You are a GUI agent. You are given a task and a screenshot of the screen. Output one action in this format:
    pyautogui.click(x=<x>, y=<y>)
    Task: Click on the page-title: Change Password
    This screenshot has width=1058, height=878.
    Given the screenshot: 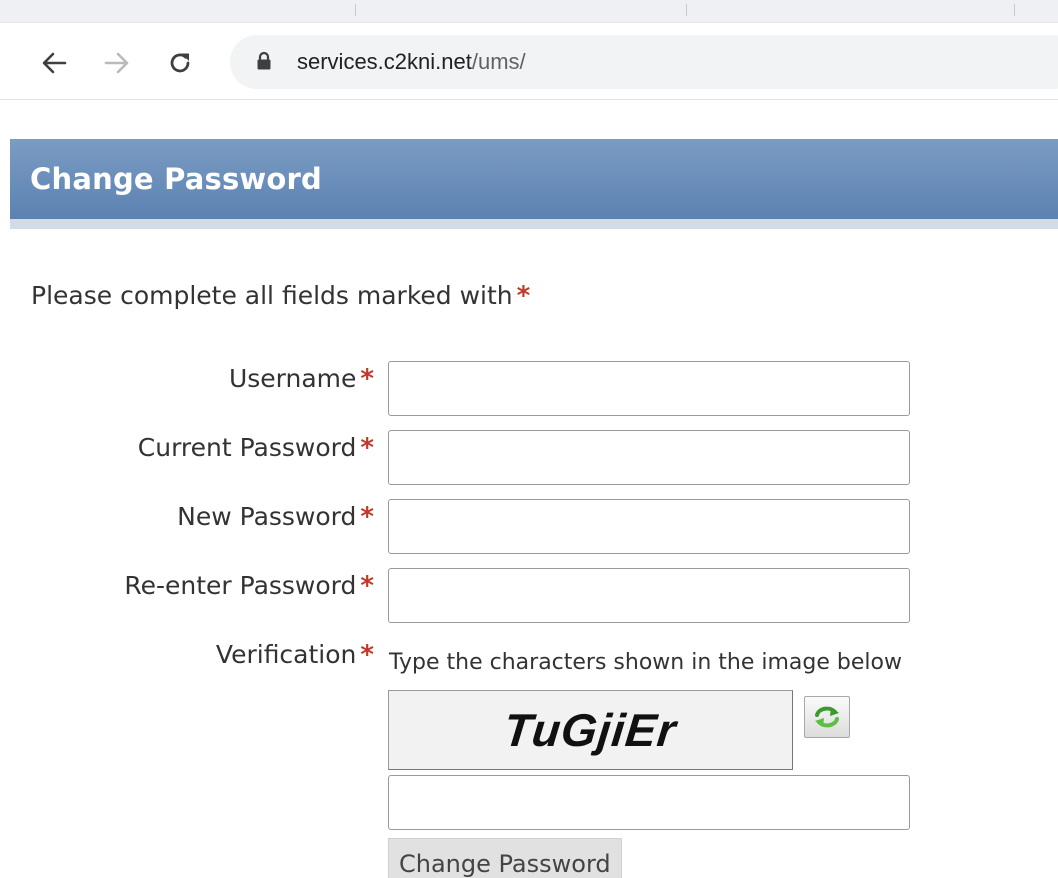 What is the action you would take?
    pyautogui.click(x=176, y=179)
    